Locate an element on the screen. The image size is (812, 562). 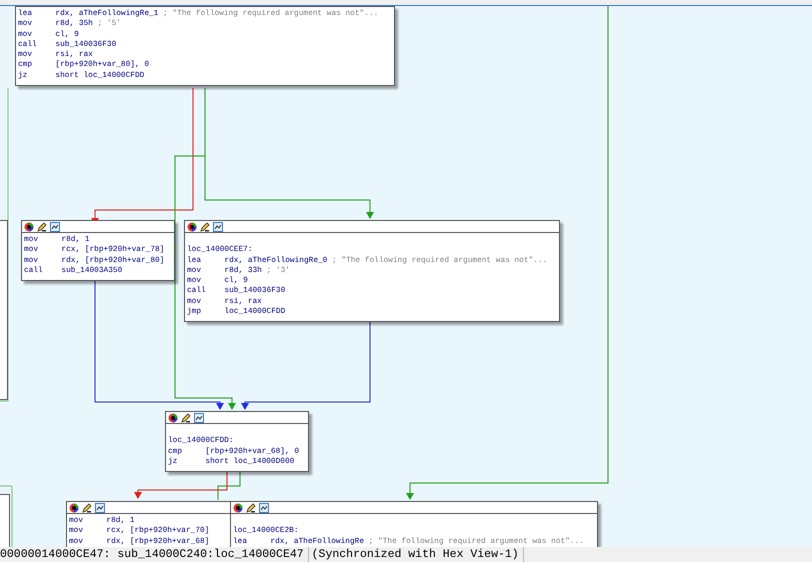
address-text: 00000014000CE47: sub_14000C240:loc_14000CE47 is located at coordinates (154, 554).